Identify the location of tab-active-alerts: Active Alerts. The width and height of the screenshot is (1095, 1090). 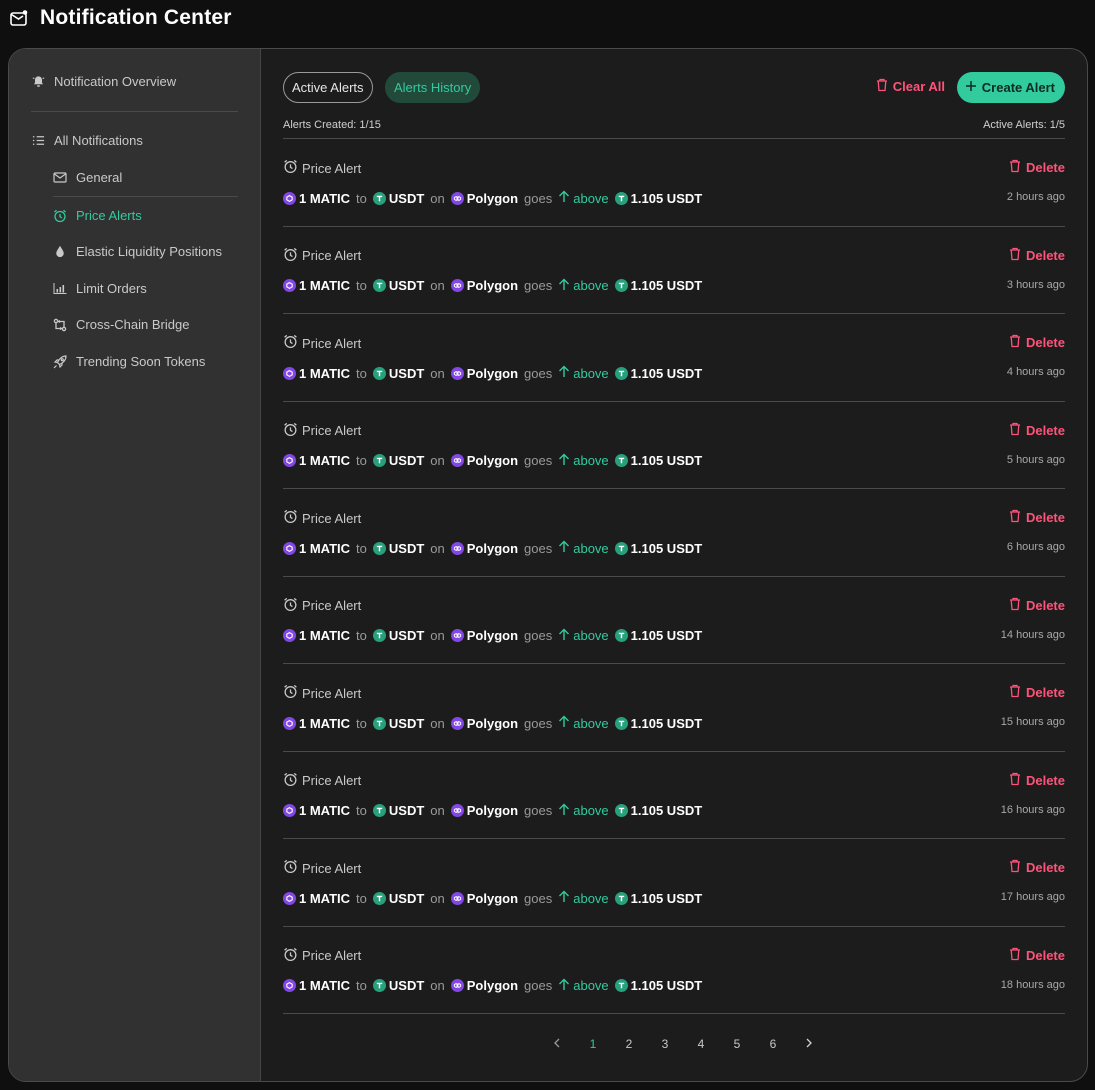
(328, 87).